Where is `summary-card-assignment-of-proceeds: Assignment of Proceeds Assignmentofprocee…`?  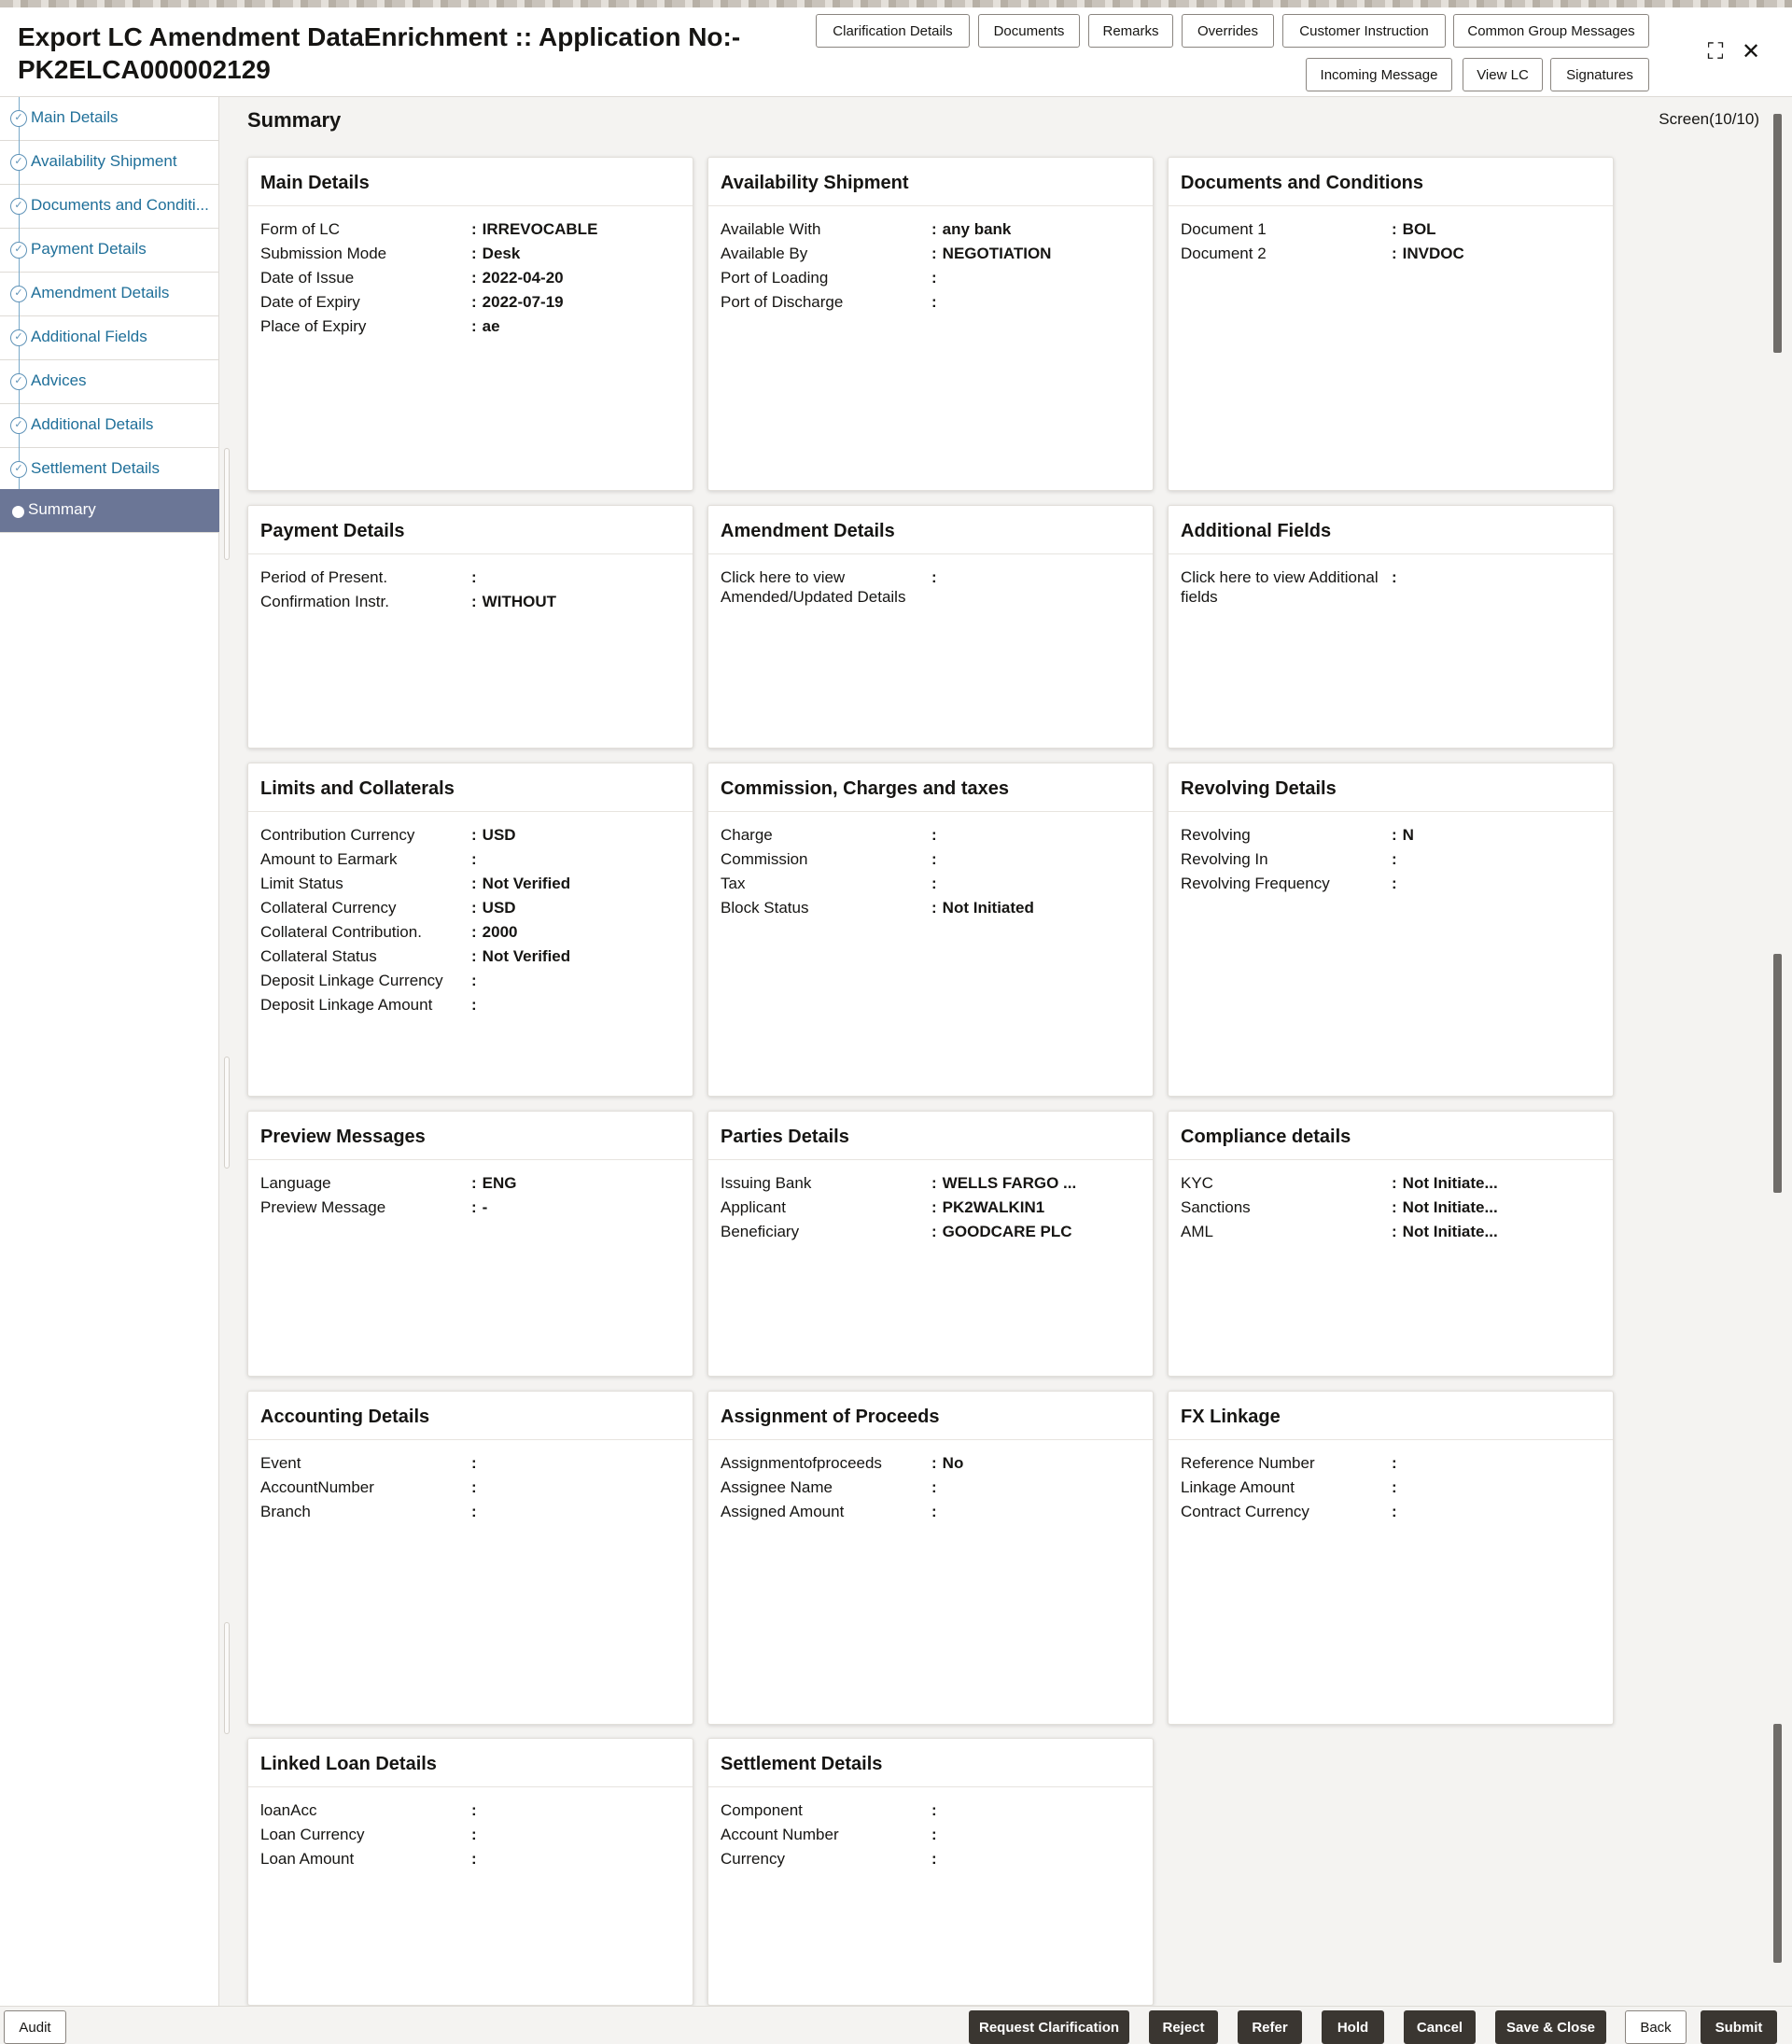 summary-card-assignment-of-proceeds: Assignment of Proceeds Assignmentofprocee… is located at coordinates (930, 1558).